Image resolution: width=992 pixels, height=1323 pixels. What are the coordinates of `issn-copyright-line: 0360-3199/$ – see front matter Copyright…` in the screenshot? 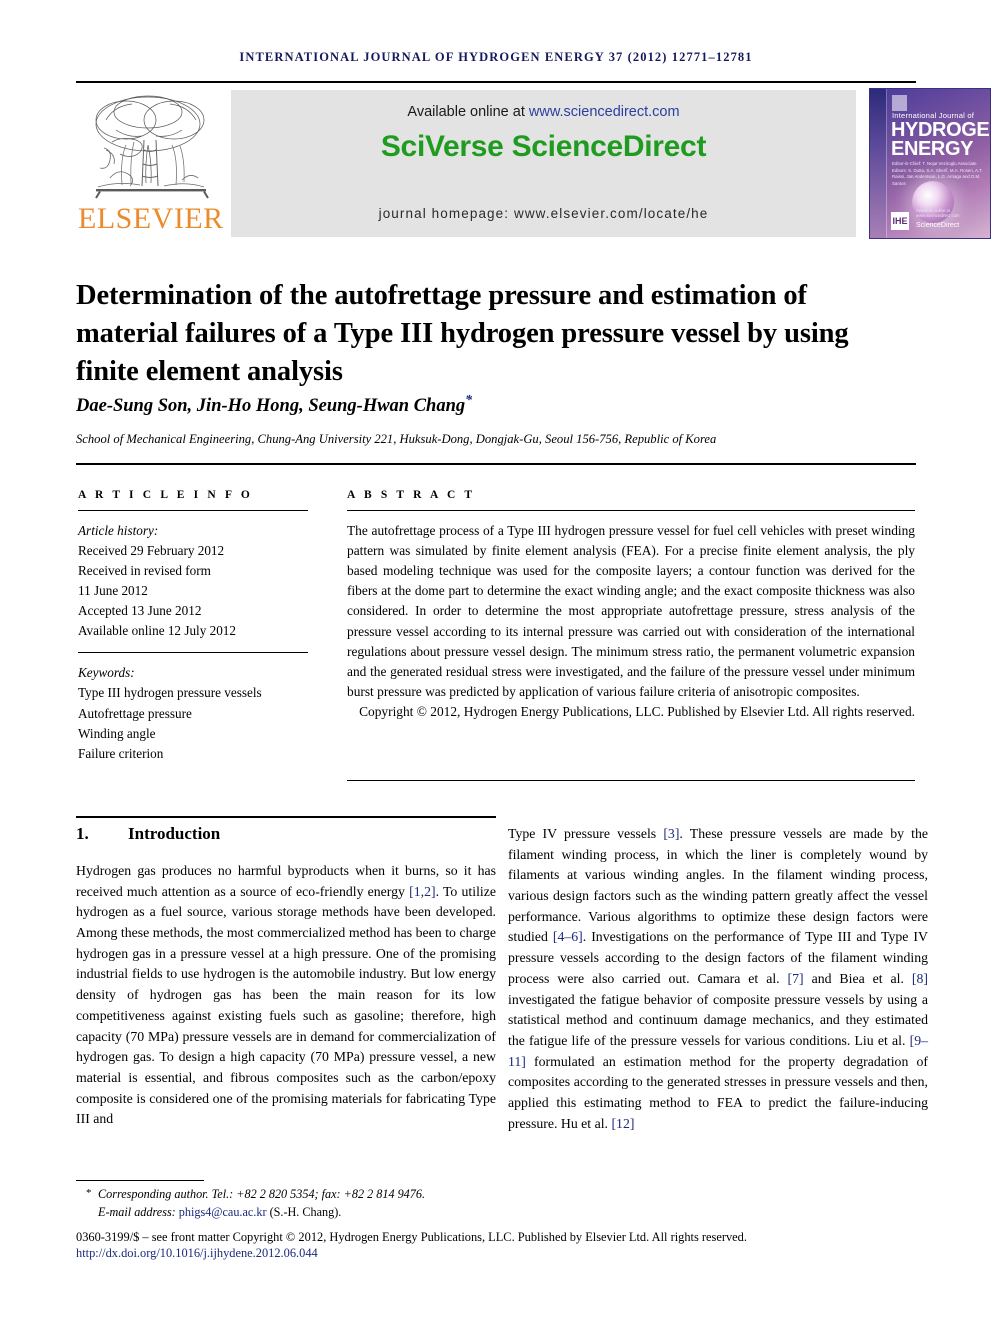 It's located at (411, 1237).